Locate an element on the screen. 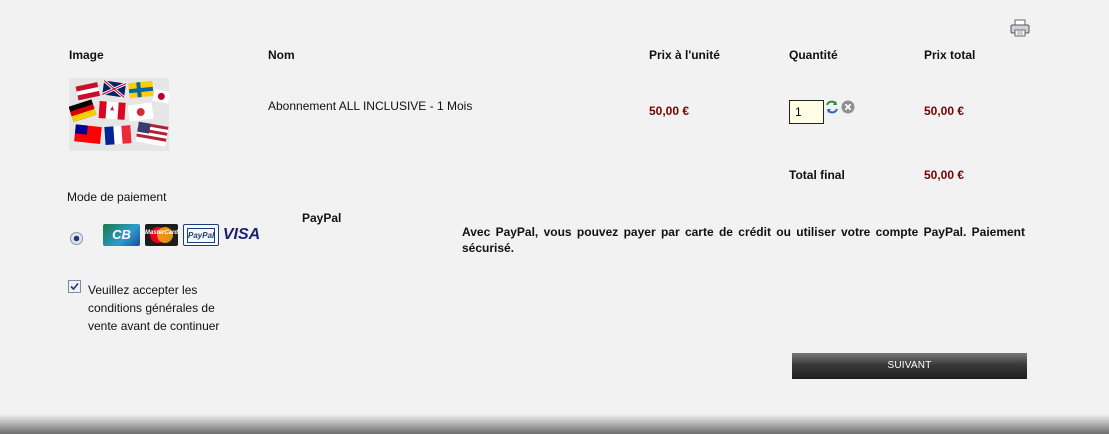 The image size is (1109, 434). cb-card-icon: CB is located at coordinates (121, 235).